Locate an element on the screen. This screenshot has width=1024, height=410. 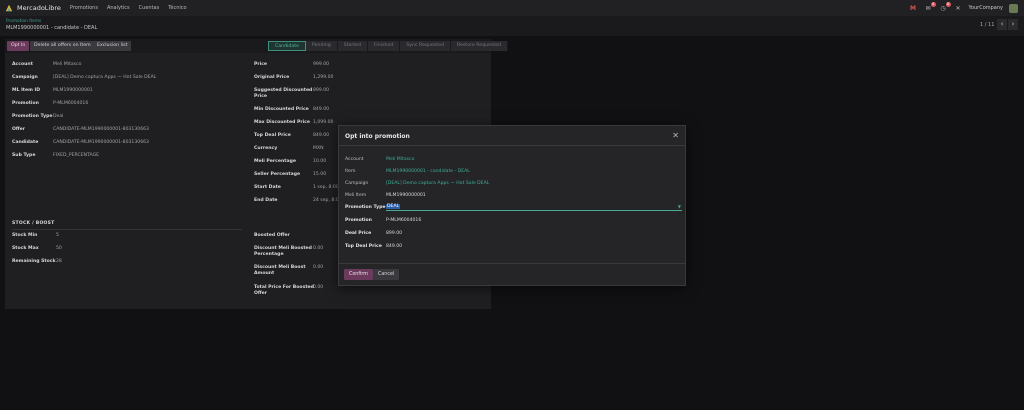
breadcrumb-current: MLM1990000001 - candidate - DEAL is located at coordinates (52, 28).